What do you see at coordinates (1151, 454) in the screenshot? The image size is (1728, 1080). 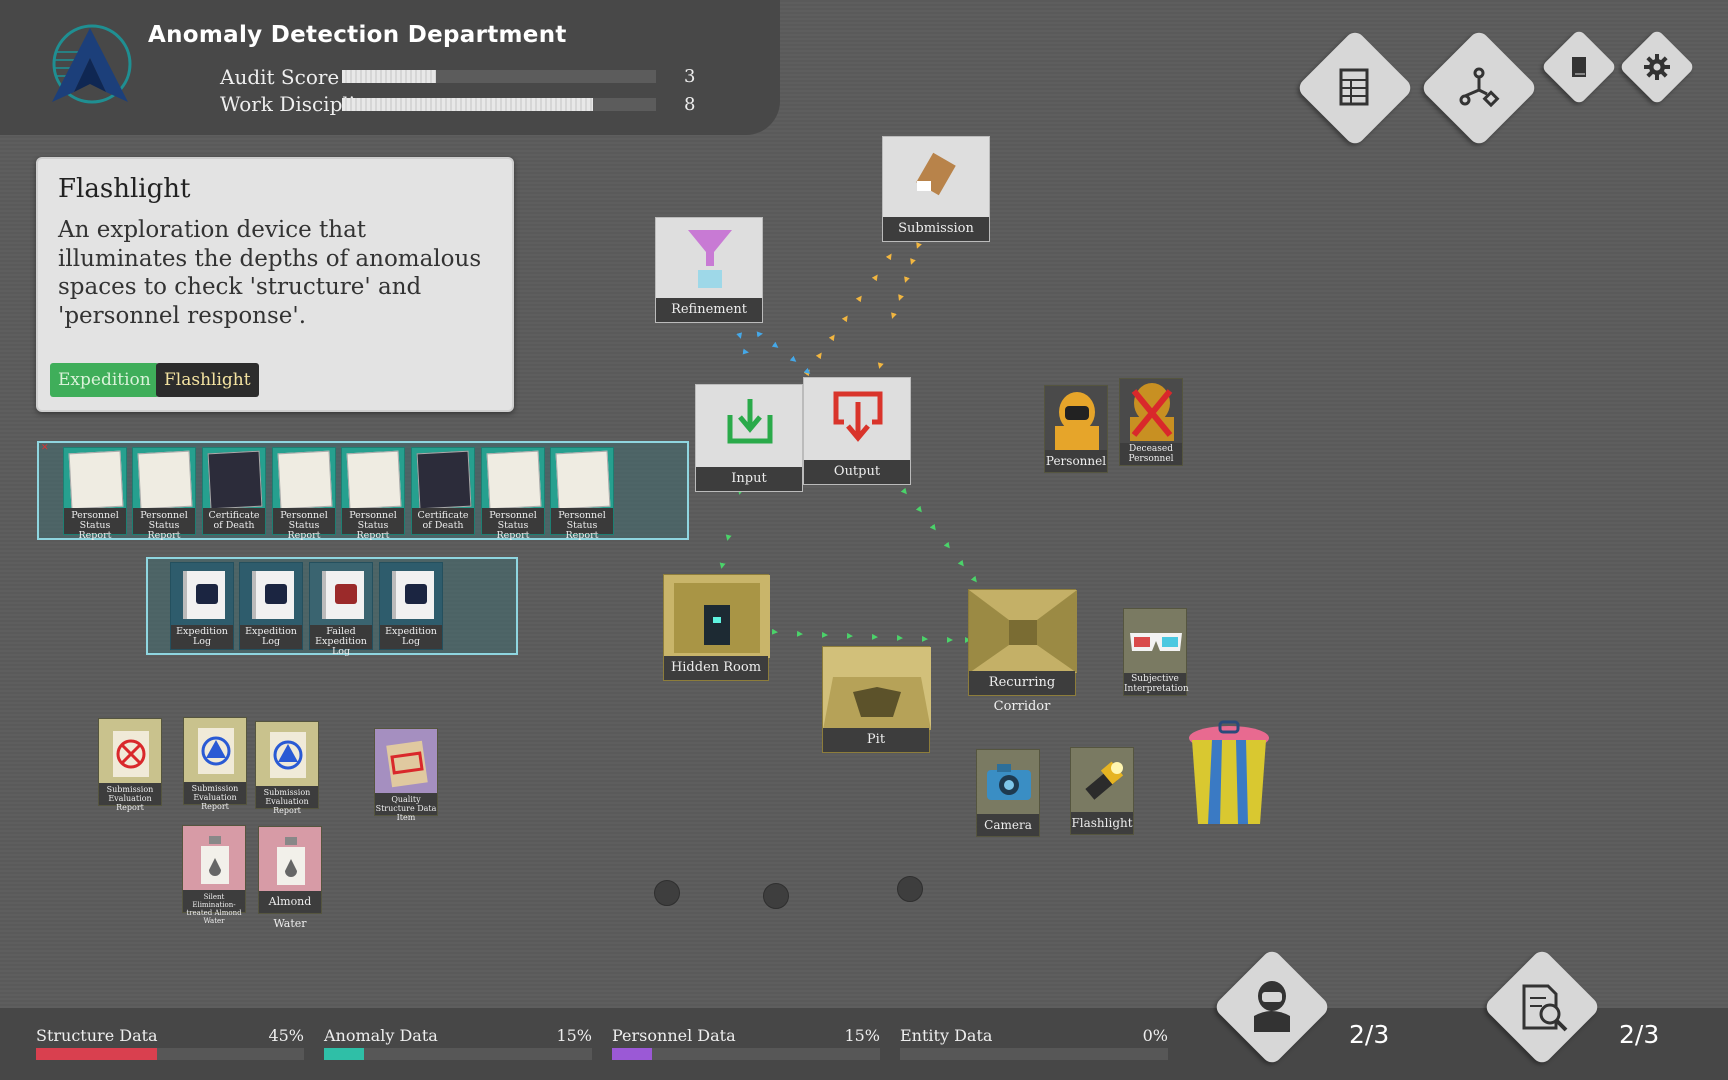 I see `deceased-personnel-label: Deceased Personnel` at bounding box center [1151, 454].